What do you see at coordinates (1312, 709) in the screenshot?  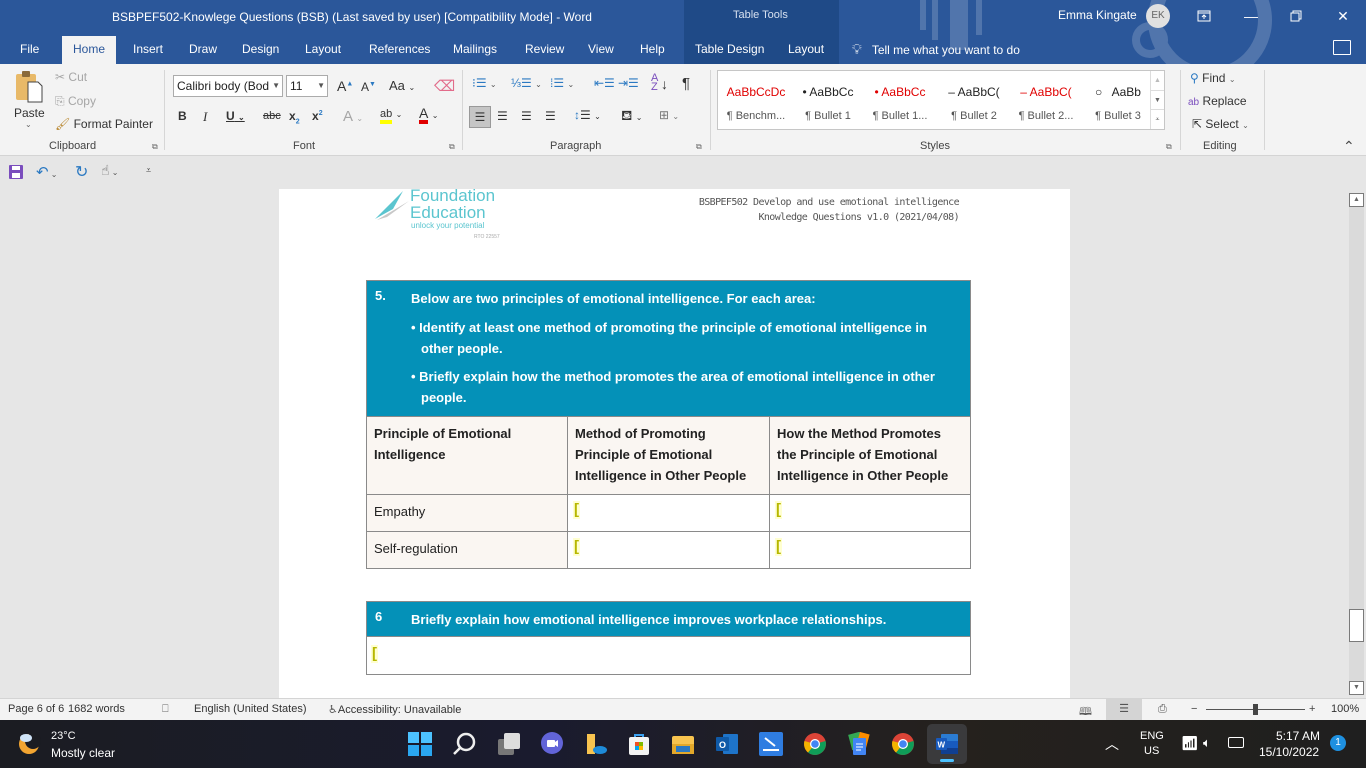 I see `zoom-in-button: +` at bounding box center [1312, 709].